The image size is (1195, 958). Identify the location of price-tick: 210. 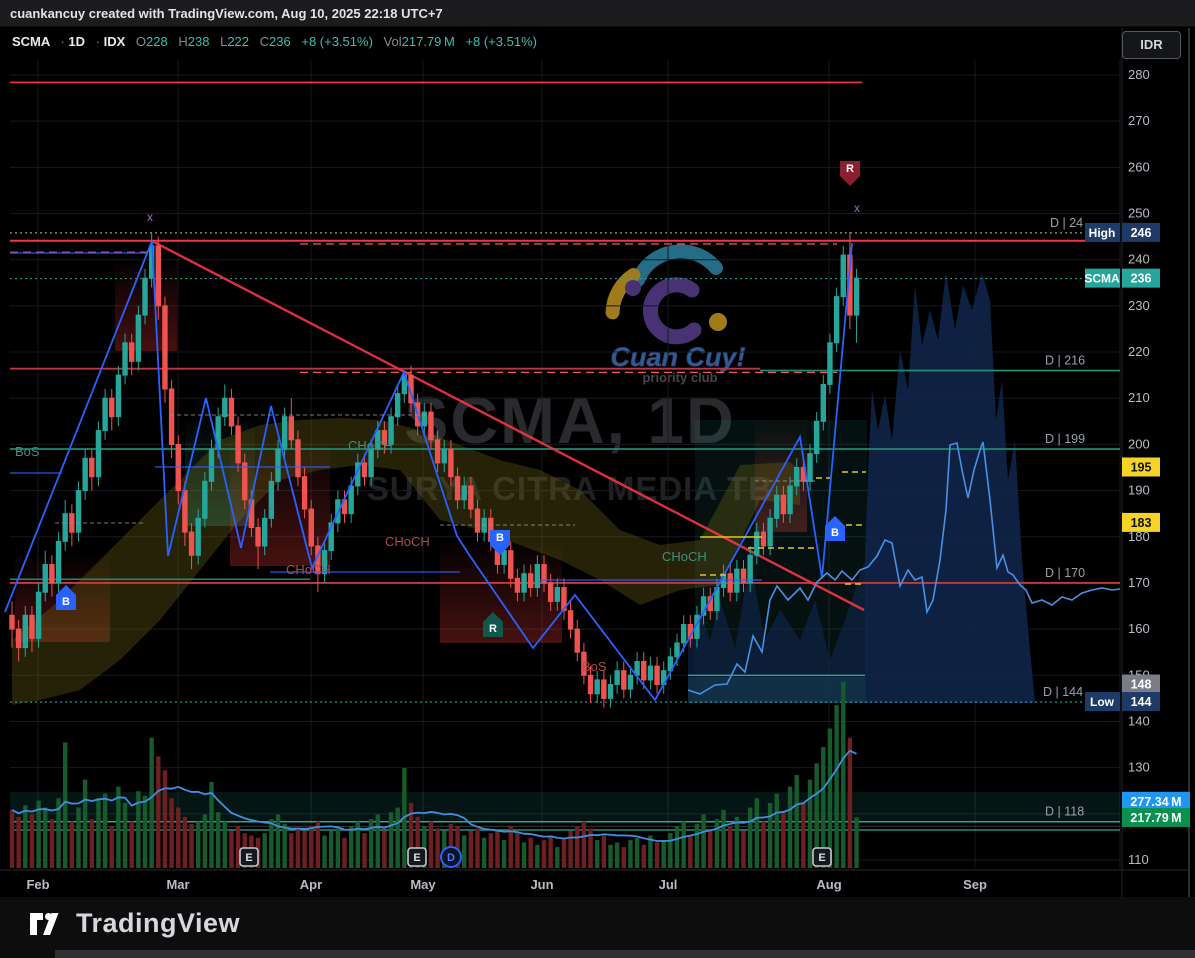
(1139, 397).